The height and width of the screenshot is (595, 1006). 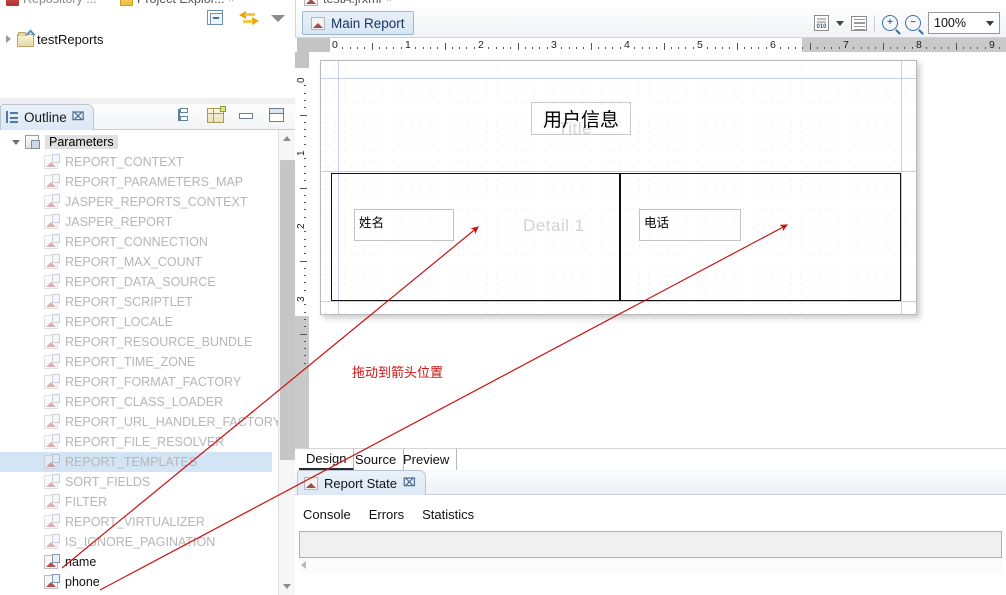 What do you see at coordinates (136, 142) in the screenshot?
I see `tree-item-parameters: Parameters` at bounding box center [136, 142].